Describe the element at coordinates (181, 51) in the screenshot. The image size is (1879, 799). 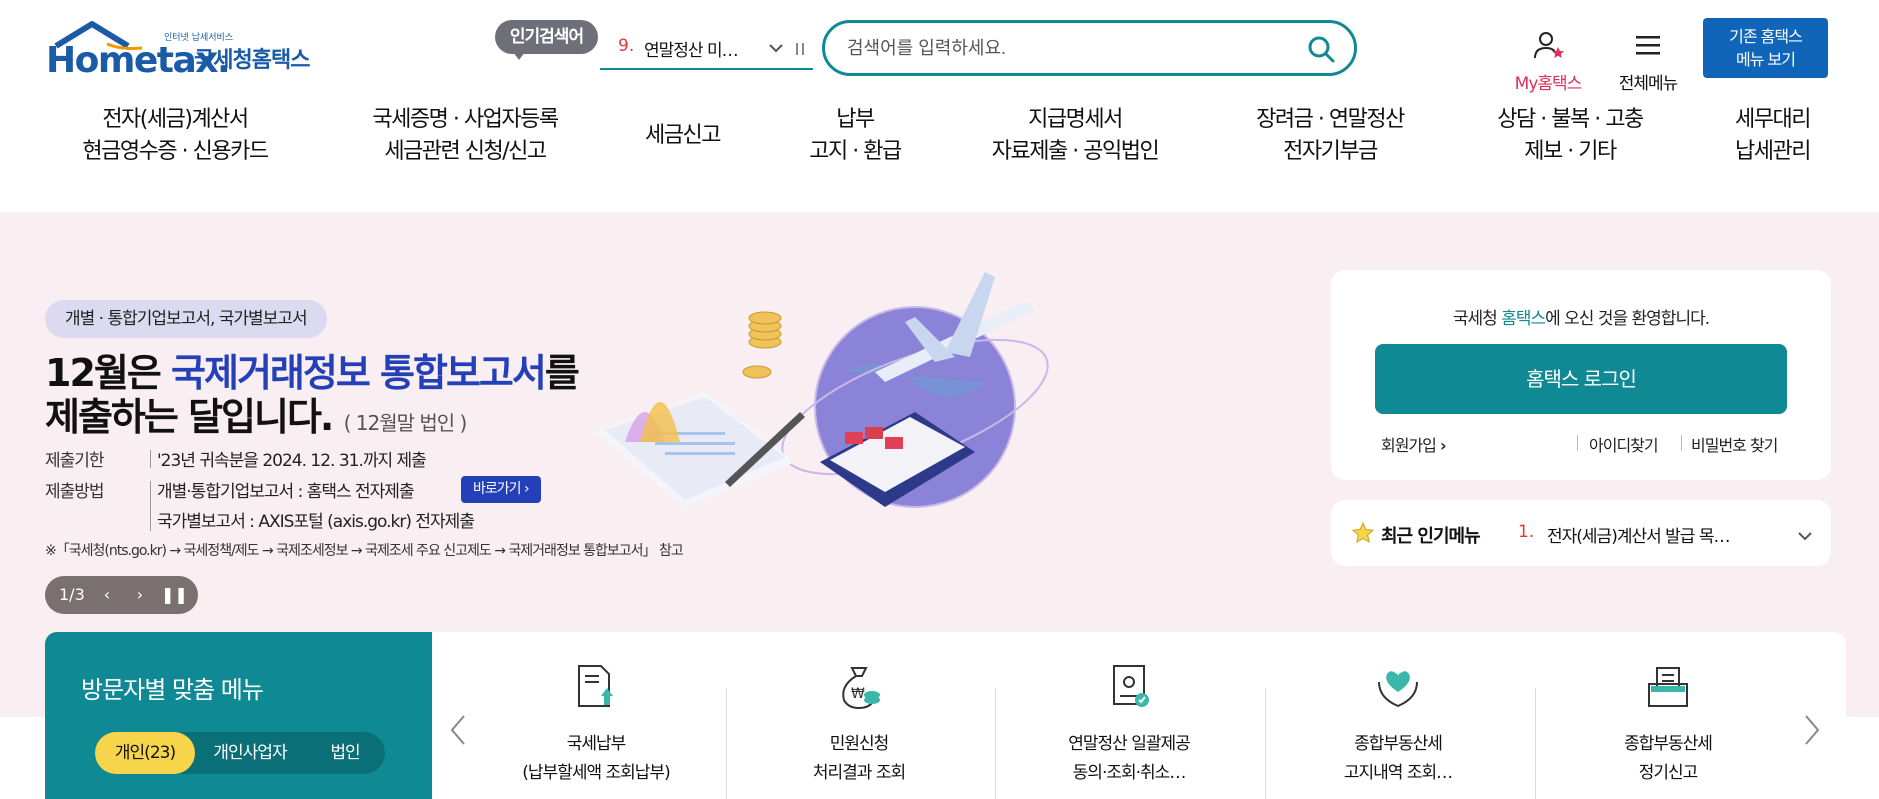
I see `hometax-logo: 인터넷 납세서비스 Hometax. 국세청홈택스` at that location.